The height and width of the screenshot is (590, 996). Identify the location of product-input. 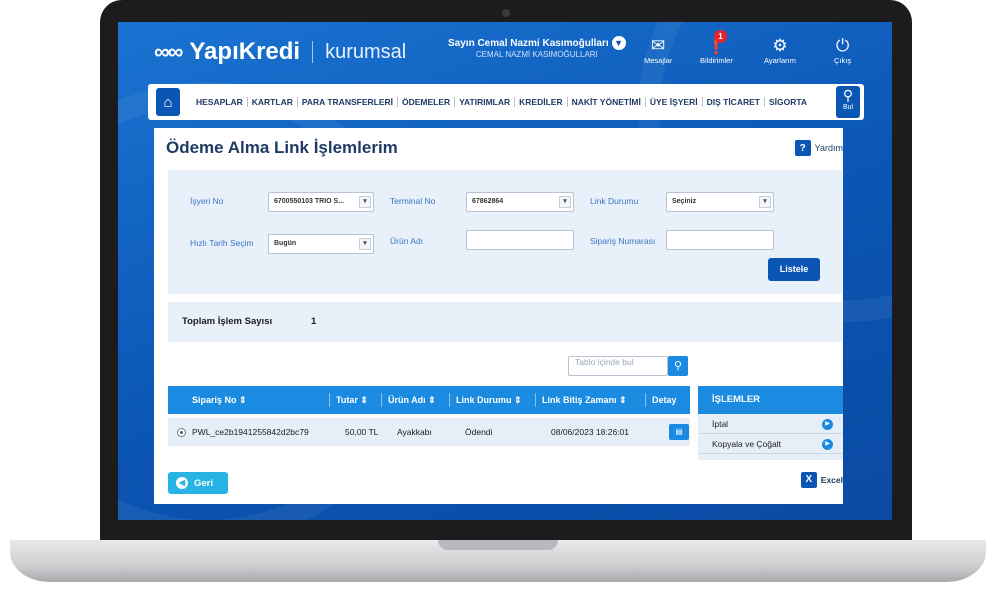
(520, 240).